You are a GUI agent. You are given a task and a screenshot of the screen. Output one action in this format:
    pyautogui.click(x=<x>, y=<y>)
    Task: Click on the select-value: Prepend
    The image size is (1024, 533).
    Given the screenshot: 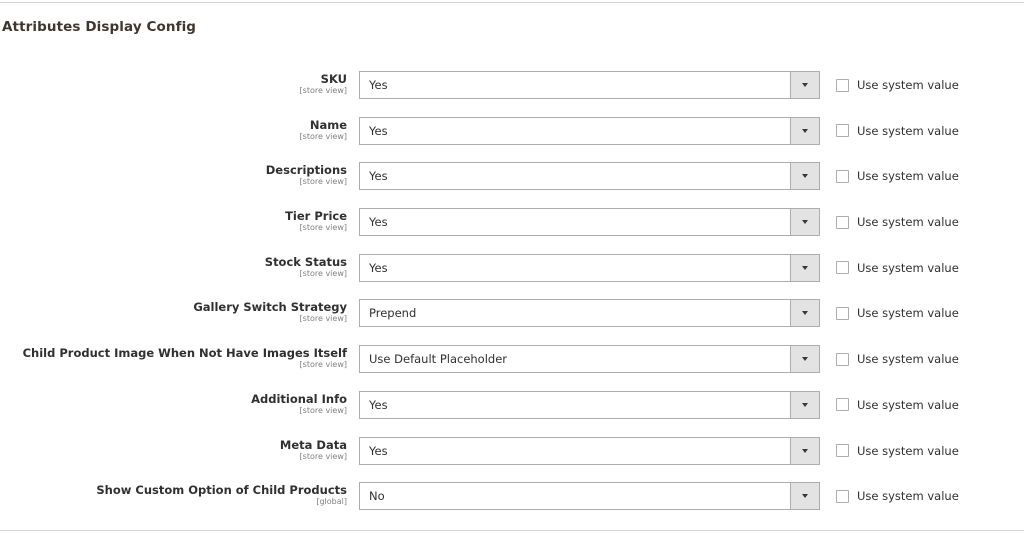 What is the action you would take?
    pyautogui.click(x=393, y=313)
    